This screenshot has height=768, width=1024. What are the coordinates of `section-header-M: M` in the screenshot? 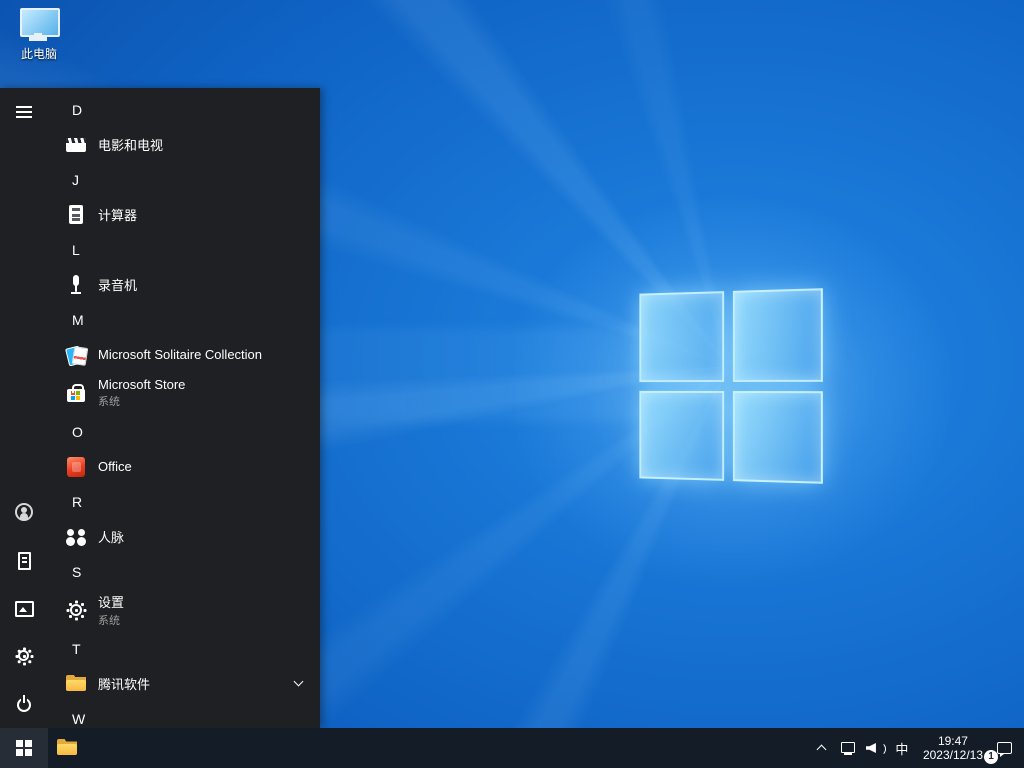 It's located at (184, 319).